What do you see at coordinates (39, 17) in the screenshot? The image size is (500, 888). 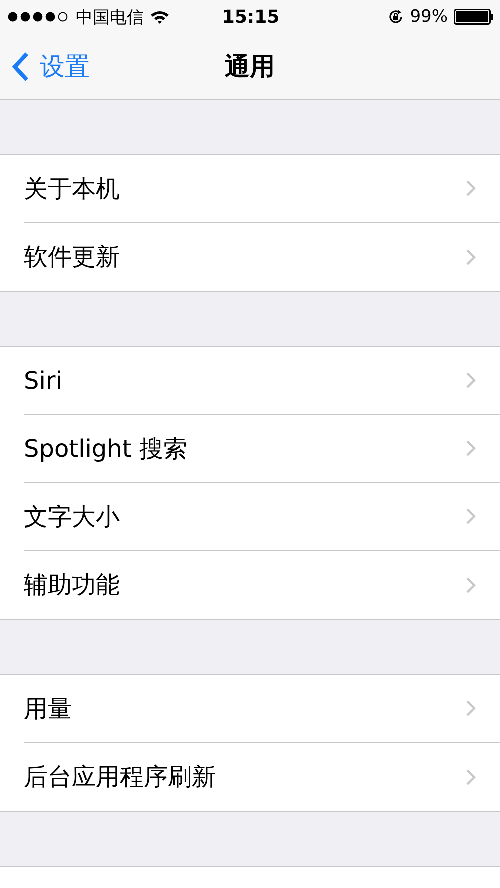 I see `signal-icon` at bounding box center [39, 17].